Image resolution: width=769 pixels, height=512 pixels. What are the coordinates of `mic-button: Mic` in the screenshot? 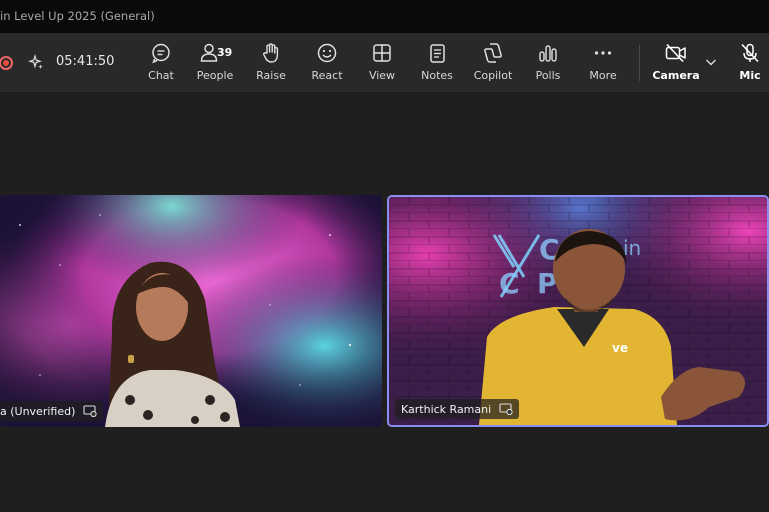 It's located at (745, 64).